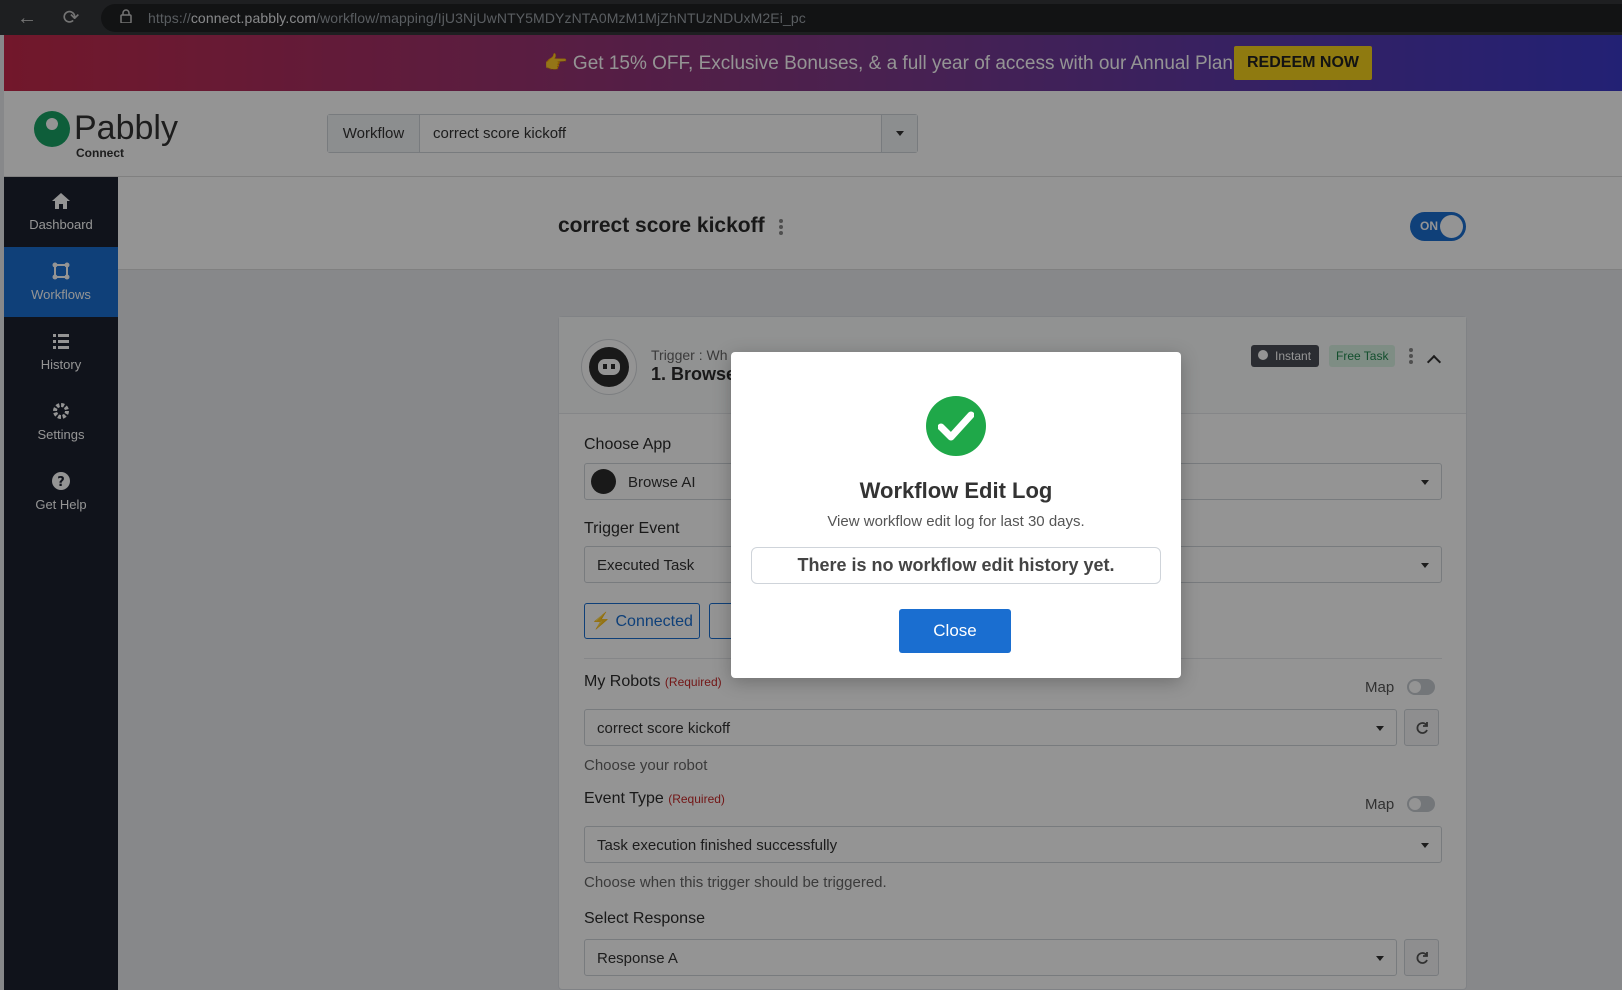  I want to click on modal-subtitle: View workflow edit log for last 30 days., so click(956, 521).